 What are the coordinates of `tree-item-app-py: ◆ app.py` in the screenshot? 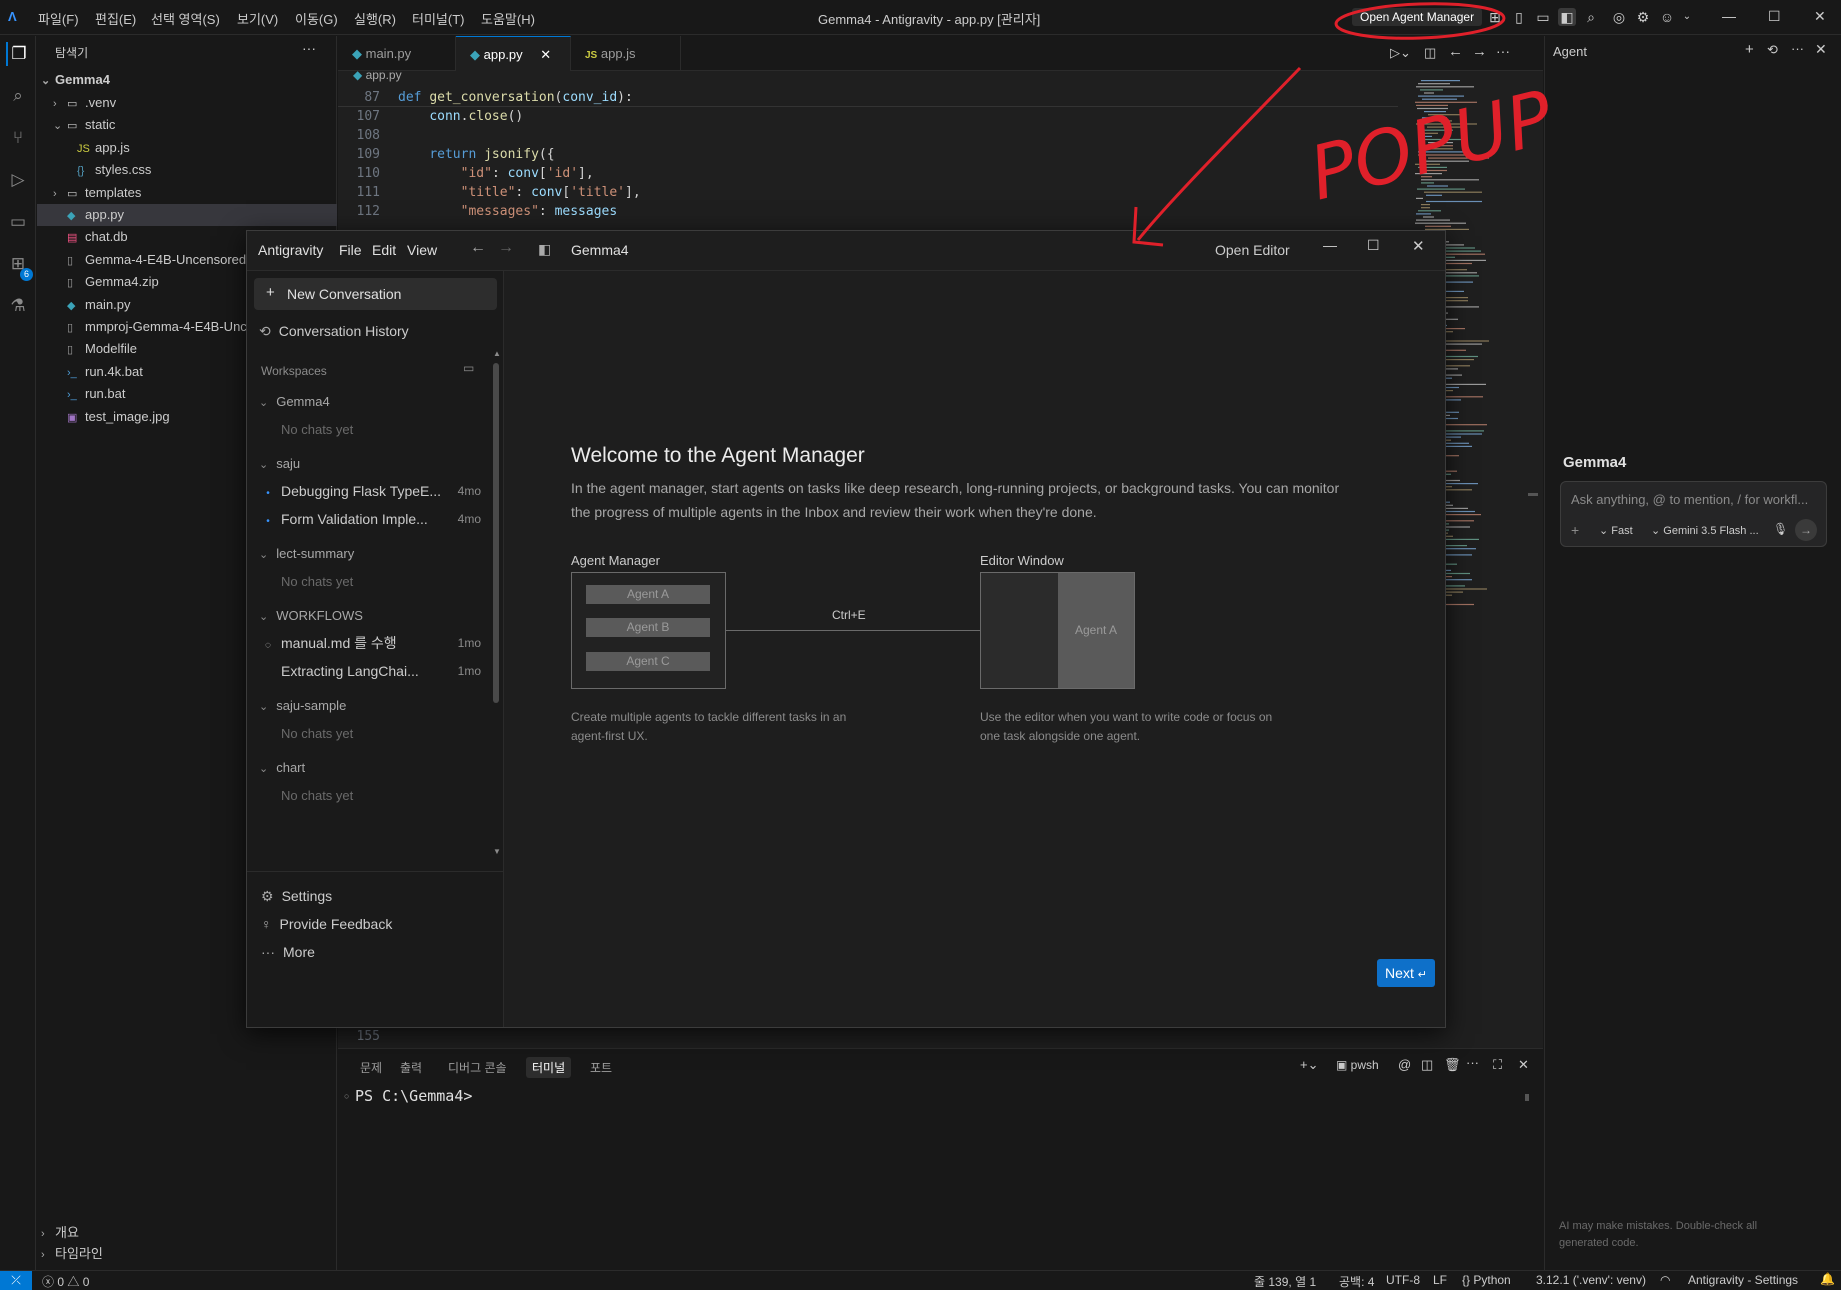 It's located at (187, 215).